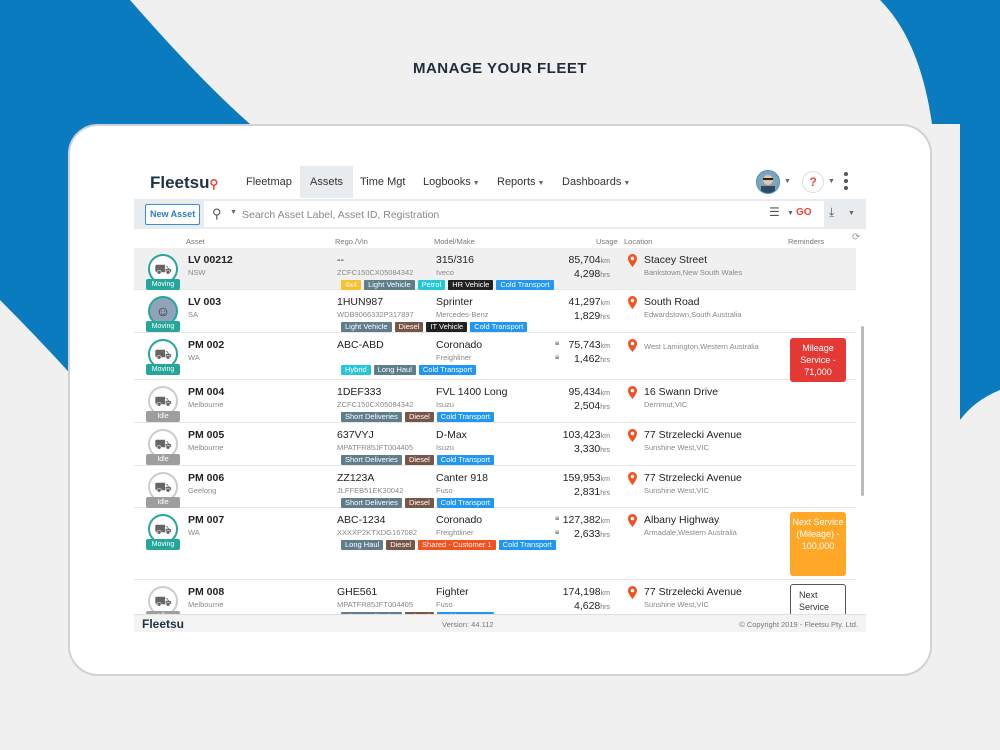 The width and height of the screenshot is (1000, 750). I want to click on tab-reports: Reports ▼, so click(520, 182).